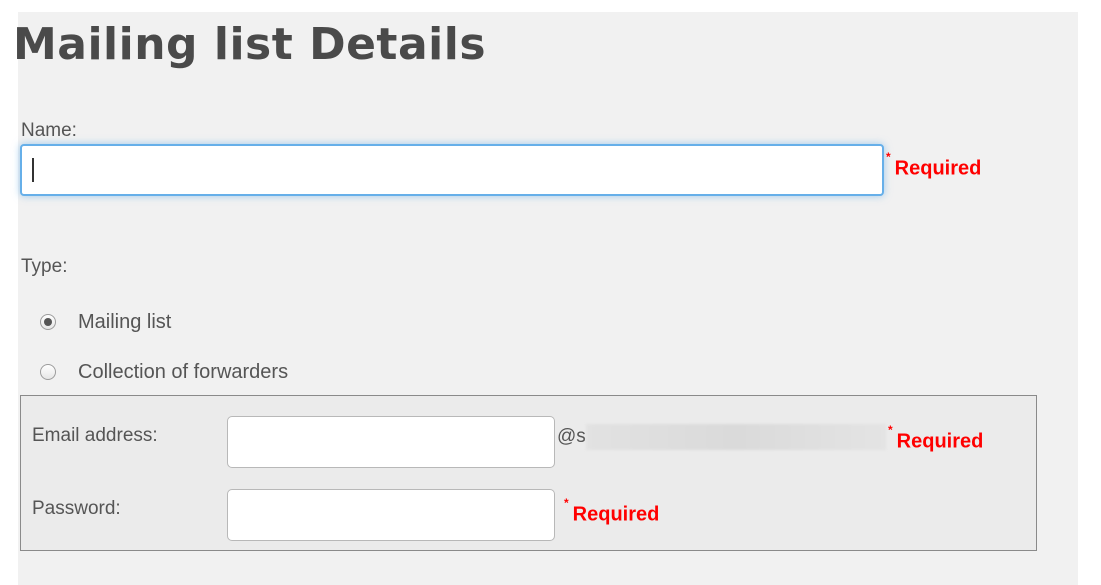  I want to click on type-option-mailing-list: Mailing list, so click(105, 322).